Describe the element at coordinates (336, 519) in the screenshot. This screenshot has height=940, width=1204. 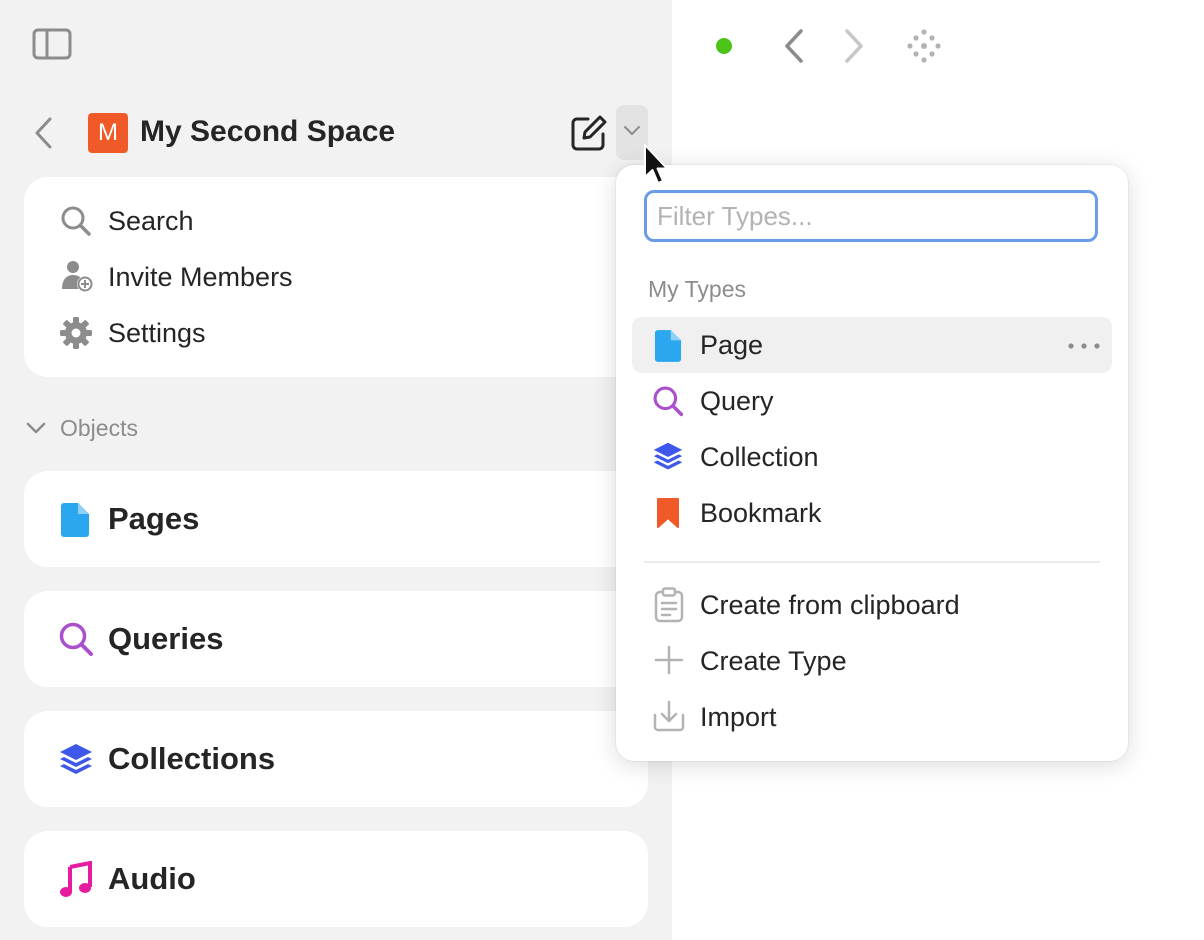
I see `widget-pages: Pages` at that location.